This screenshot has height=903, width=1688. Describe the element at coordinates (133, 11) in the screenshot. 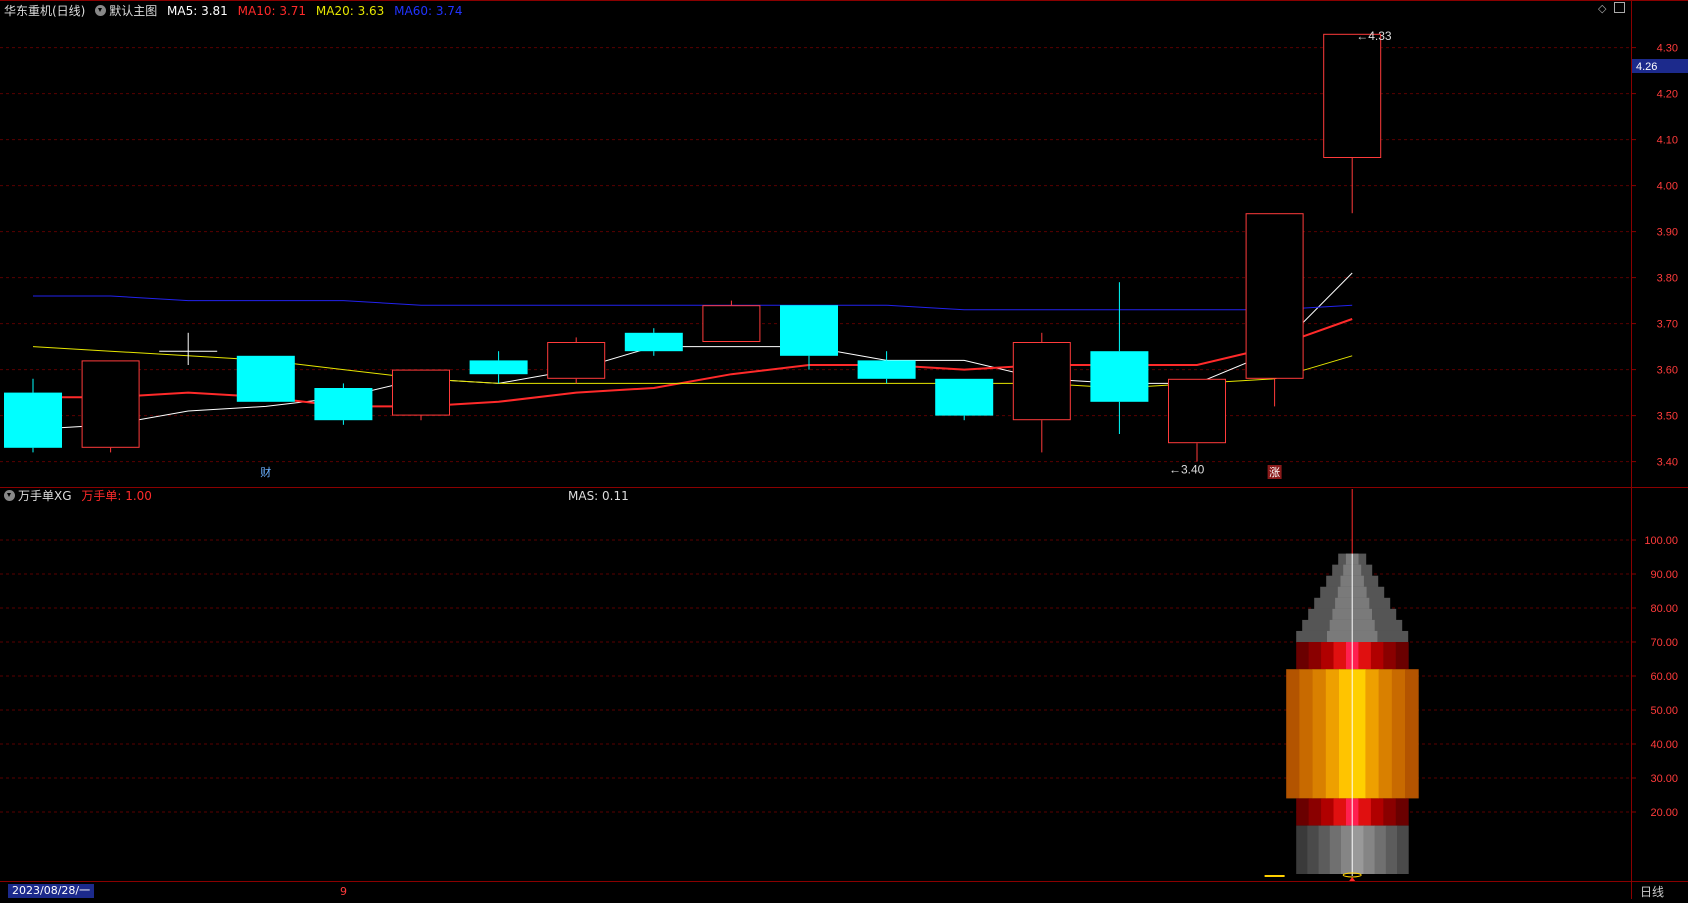

I see `template-name: 默认主图` at that location.